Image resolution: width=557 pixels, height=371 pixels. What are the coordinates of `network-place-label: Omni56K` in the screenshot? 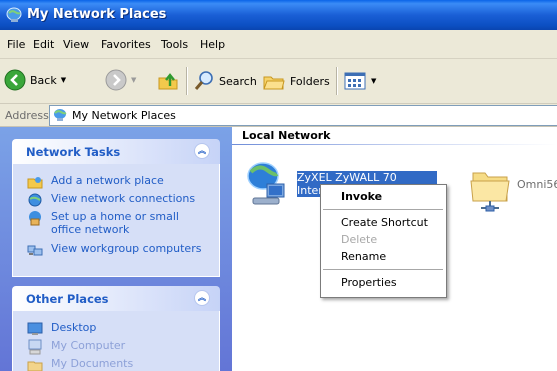 It's located at (537, 184).